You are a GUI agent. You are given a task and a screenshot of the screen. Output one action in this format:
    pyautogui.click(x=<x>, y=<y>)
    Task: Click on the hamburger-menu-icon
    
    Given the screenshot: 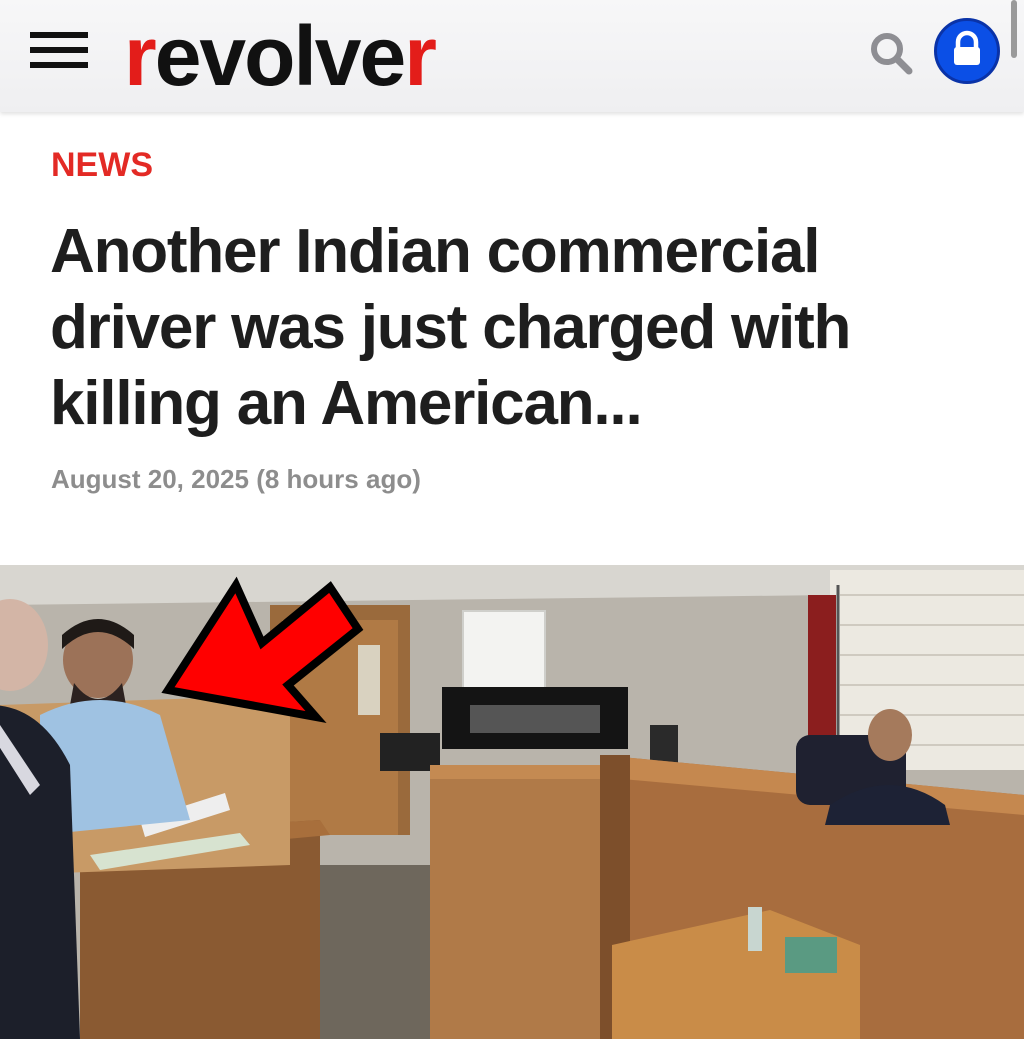 What is the action you would take?
    pyautogui.click(x=59, y=50)
    